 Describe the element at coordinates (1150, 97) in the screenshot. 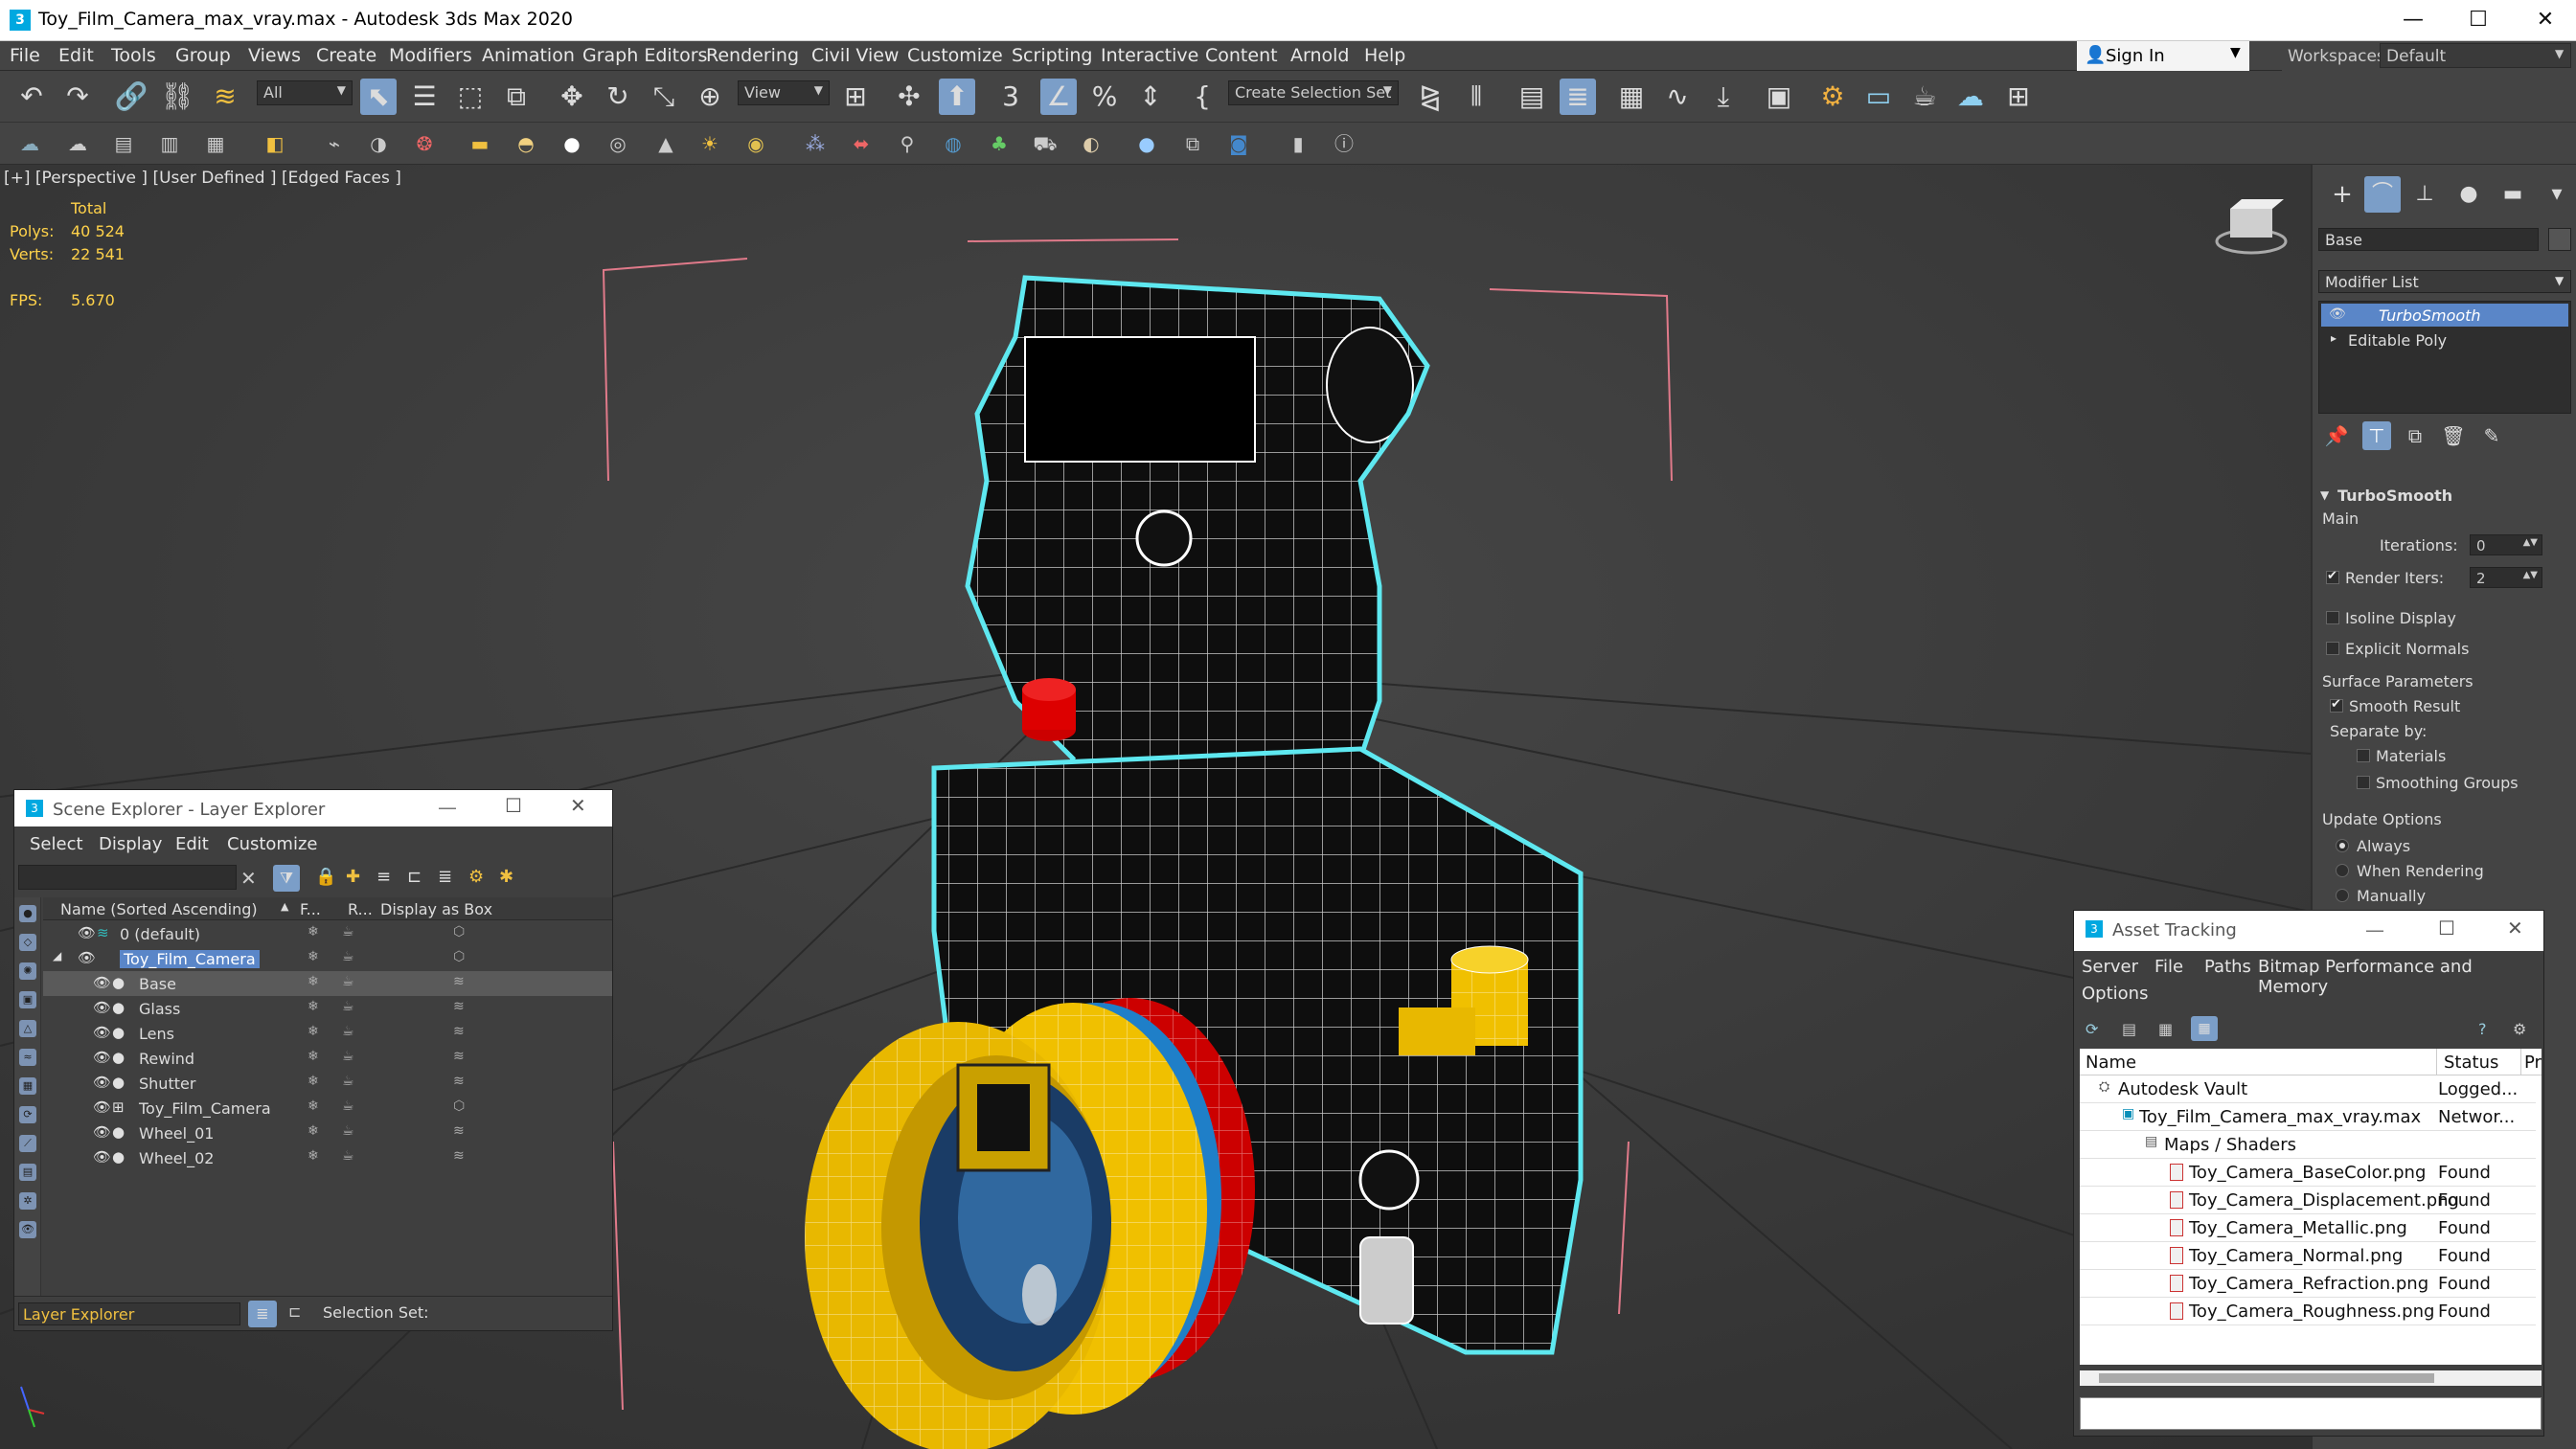

I see `spinner-snap-icon: ⇕` at that location.